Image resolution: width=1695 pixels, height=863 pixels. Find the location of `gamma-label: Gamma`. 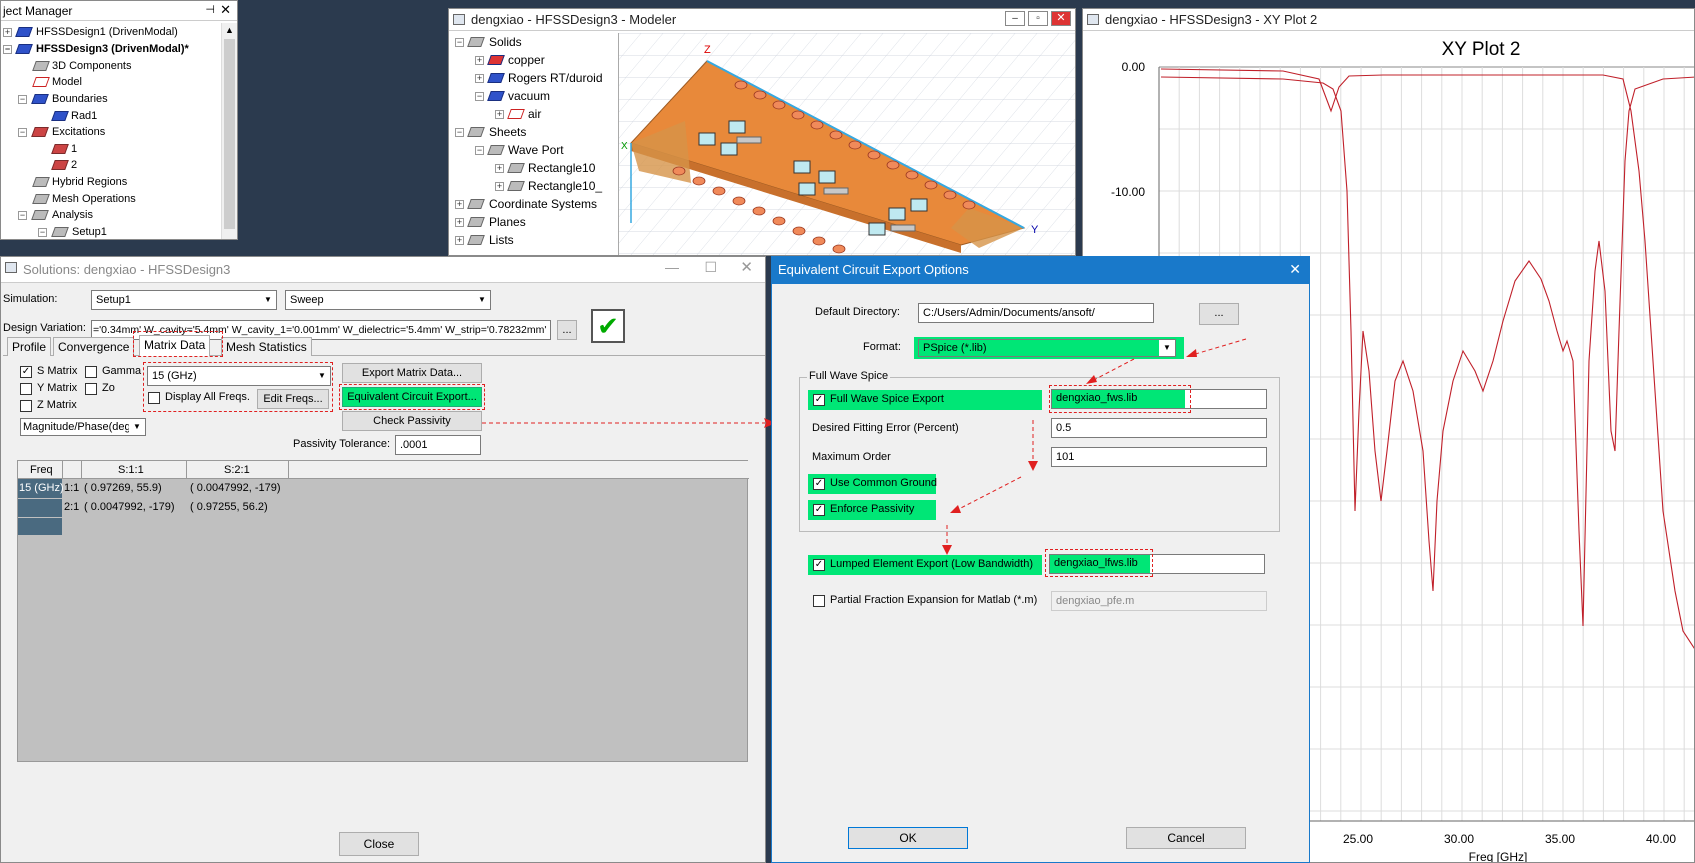

gamma-label: Gamma is located at coordinates (122, 371).